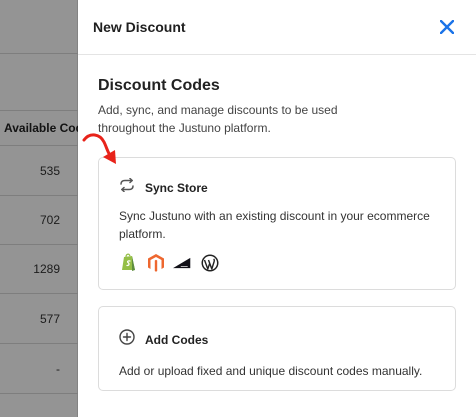 The width and height of the screenshot is (476, 417). Describe the element at coordinates (277, 27) in the screenshot. I see `drawer-header: New Discount` at that location.